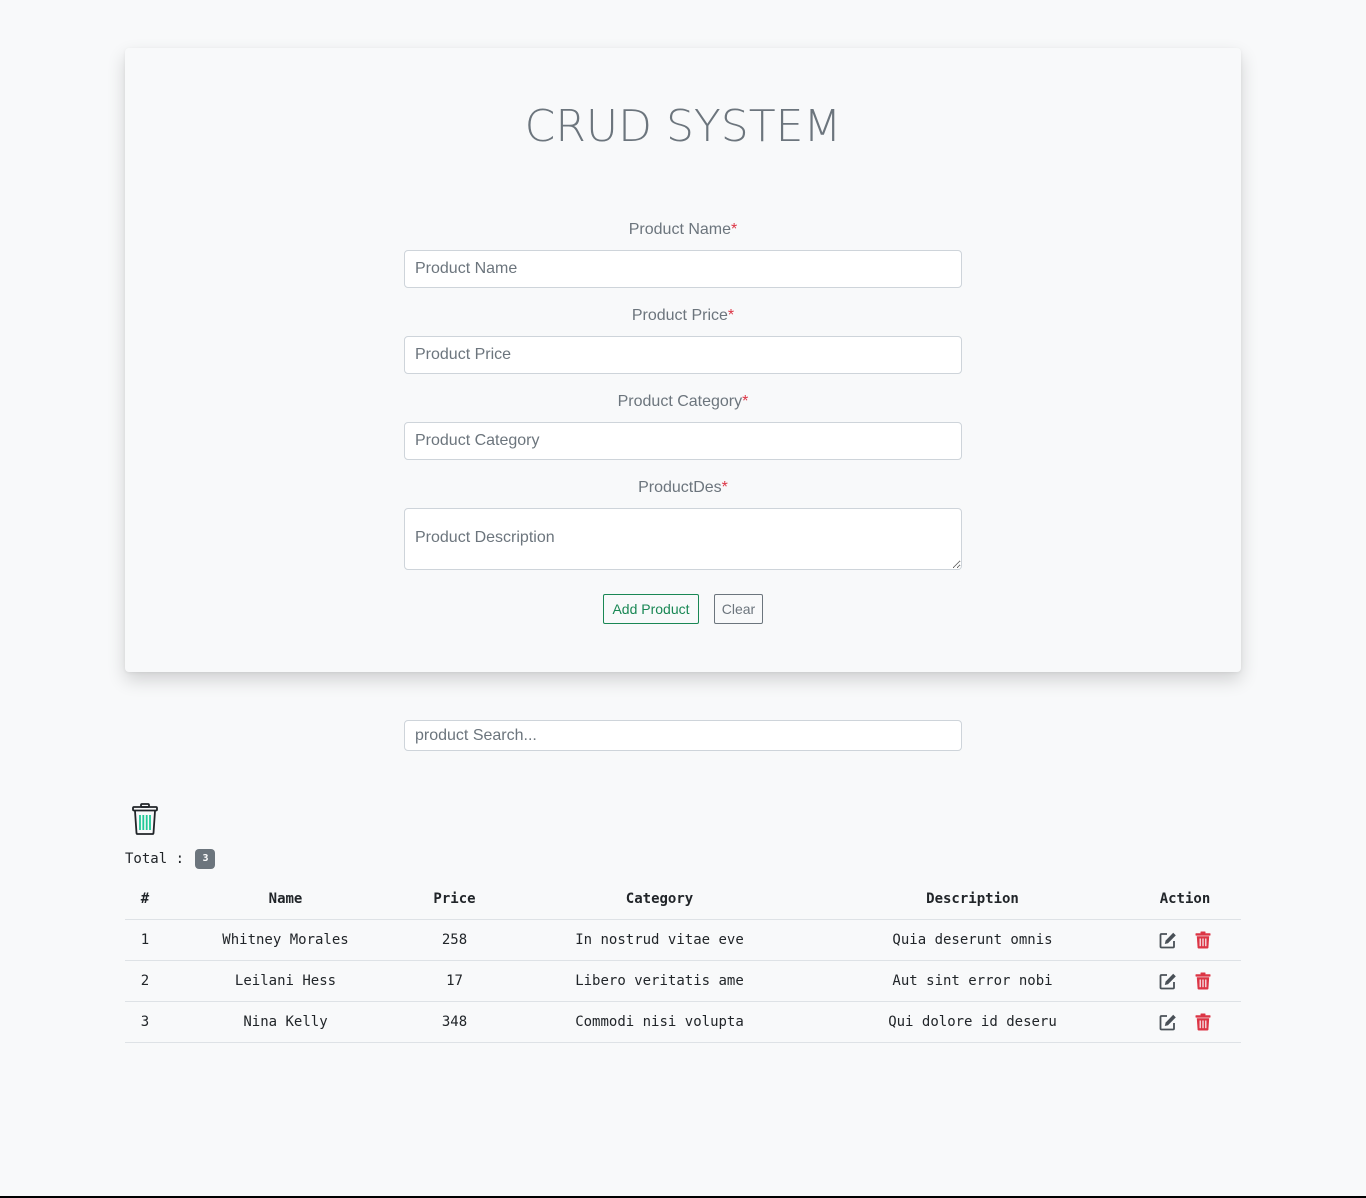 Image resolution: width=1366 pixels, height=1198 pixels. Describe the element at coordinates (683, 735) in the screenshot. I see `product-search-input` at that location.